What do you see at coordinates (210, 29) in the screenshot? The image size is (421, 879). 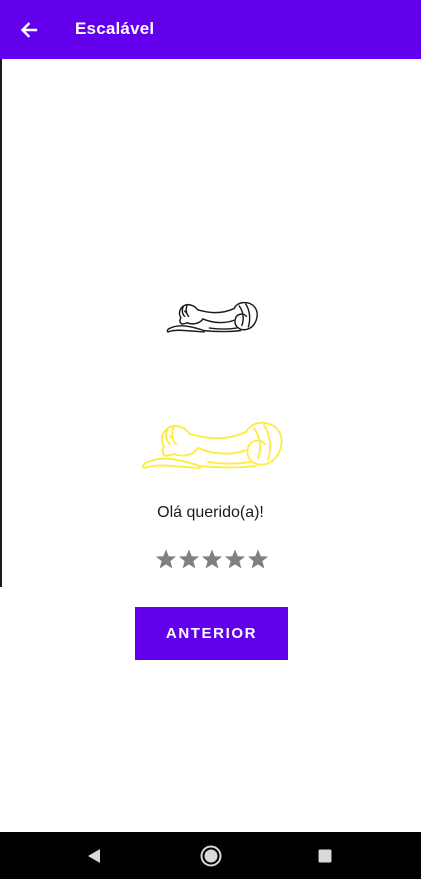 I see `top-app-bar: Escalável` at bounding box center [210, 29].